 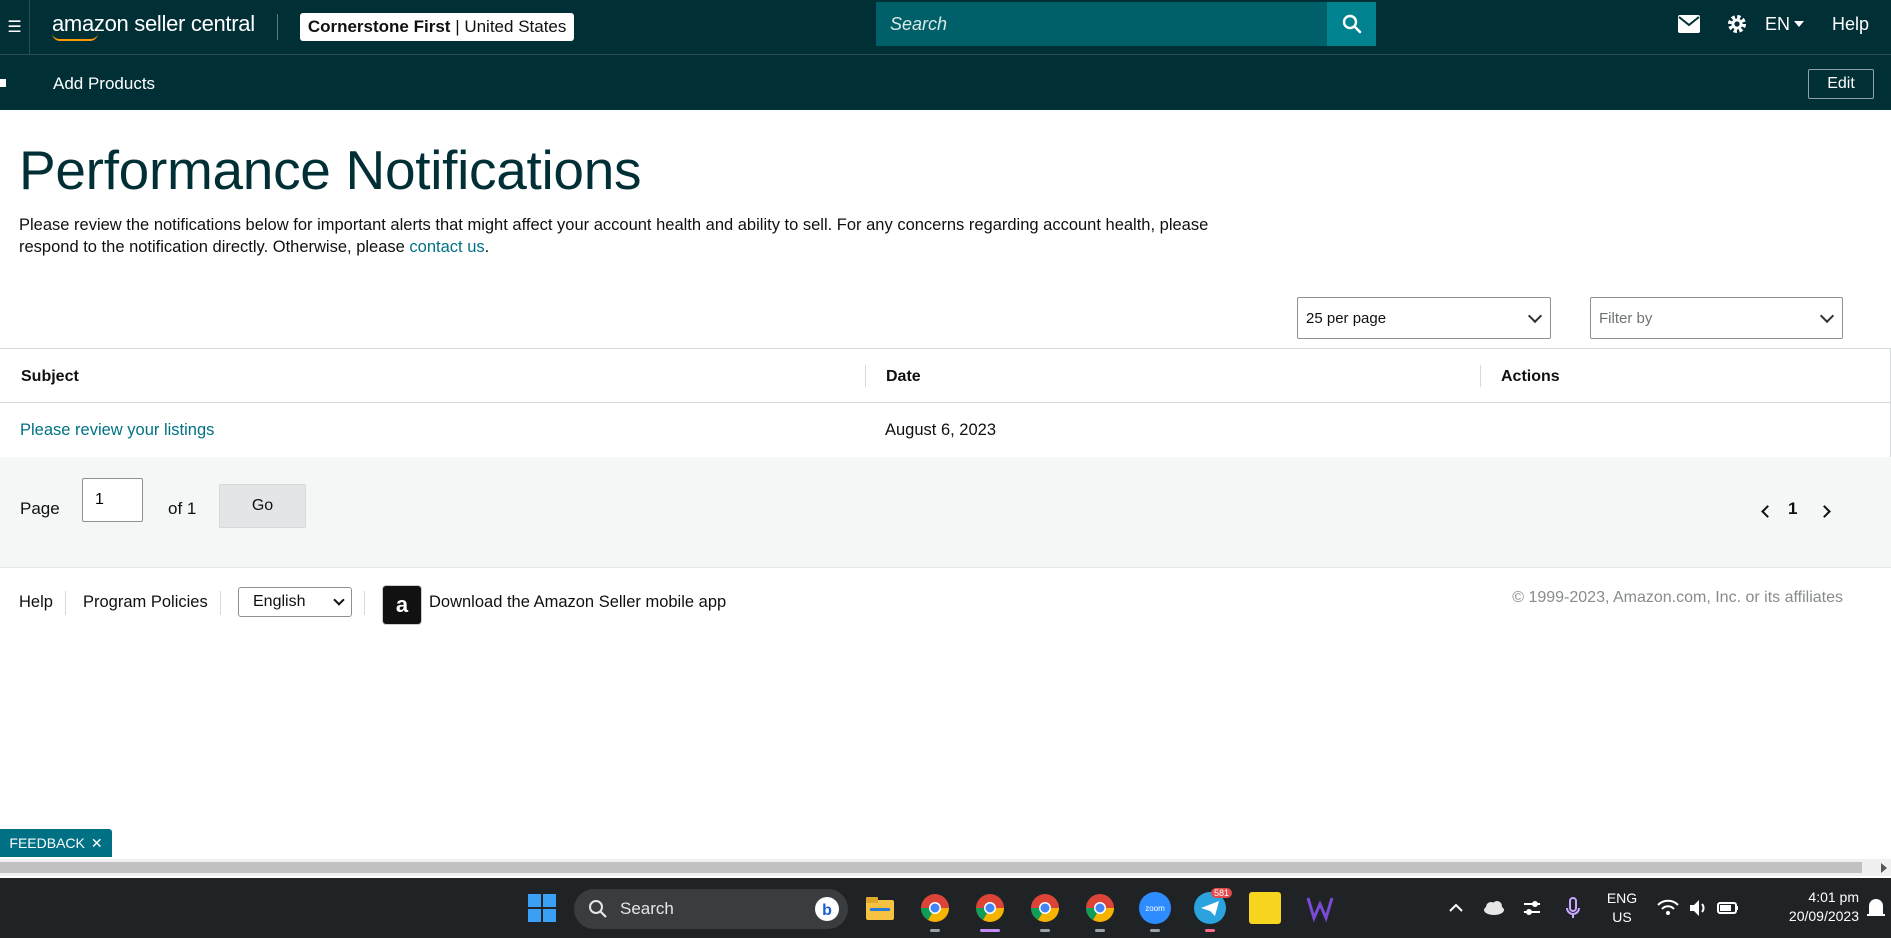 What do you see at coordinates (3, 83) in the screenshot?
I see `bookmark-icon` at bounding box center [3, 83].